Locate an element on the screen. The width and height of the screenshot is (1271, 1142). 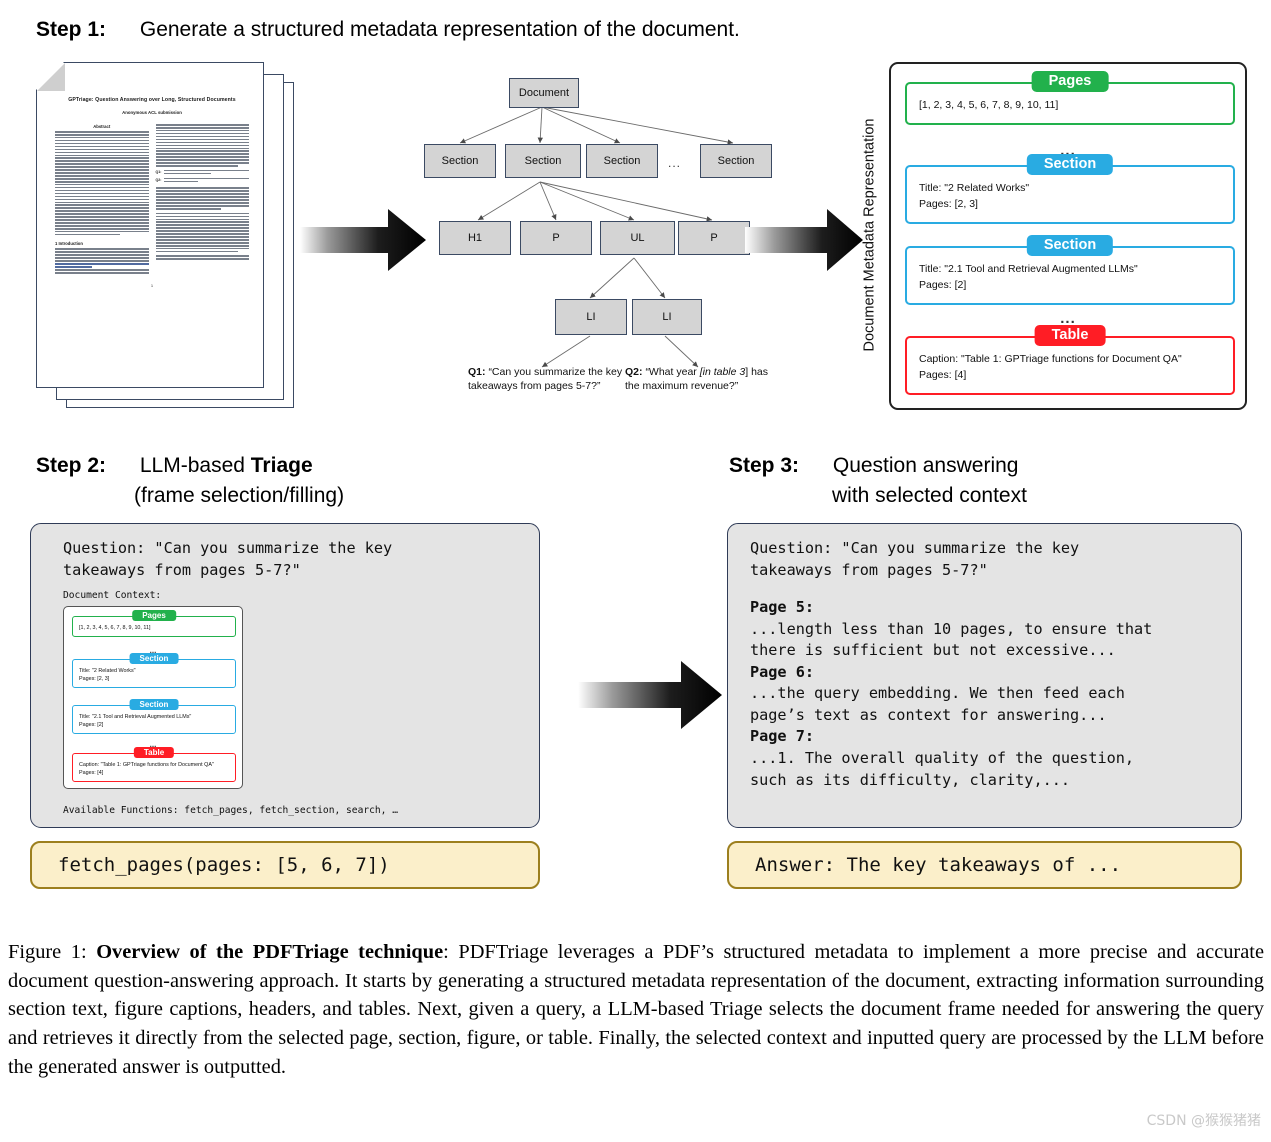
tree-node-section-3: Section is located at coordinates (622, 161).